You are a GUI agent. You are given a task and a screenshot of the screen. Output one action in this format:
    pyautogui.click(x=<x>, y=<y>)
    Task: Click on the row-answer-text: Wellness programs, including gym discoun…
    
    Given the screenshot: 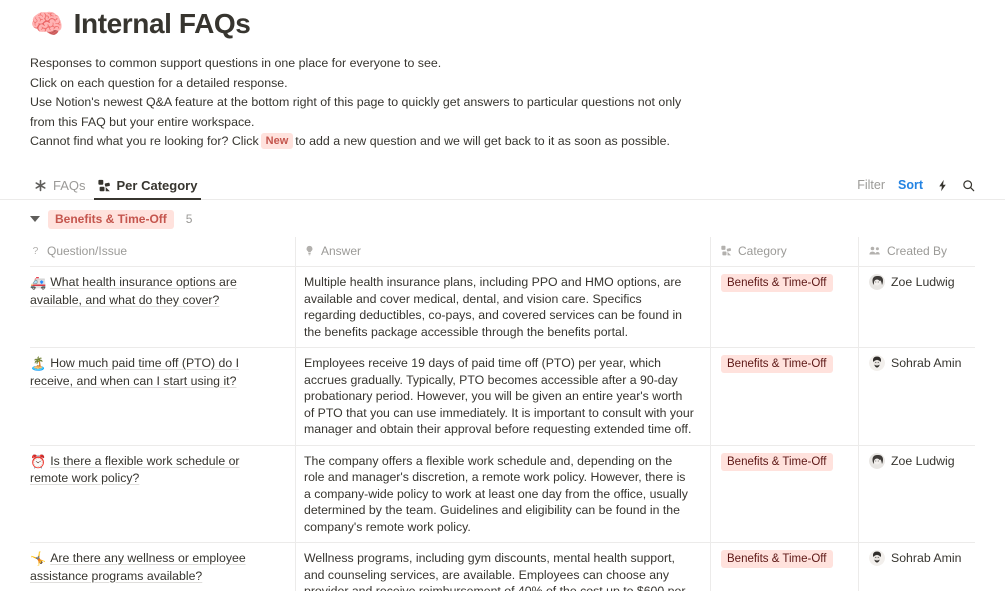 What is the action you would take?
    pyautogui.click(x=495, y=571)
    